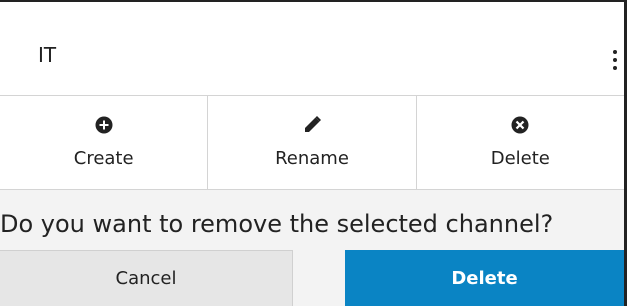 This screenshot has height=306, width=627. I want to click on delete-tool-label: Delete, so click(520, 158).